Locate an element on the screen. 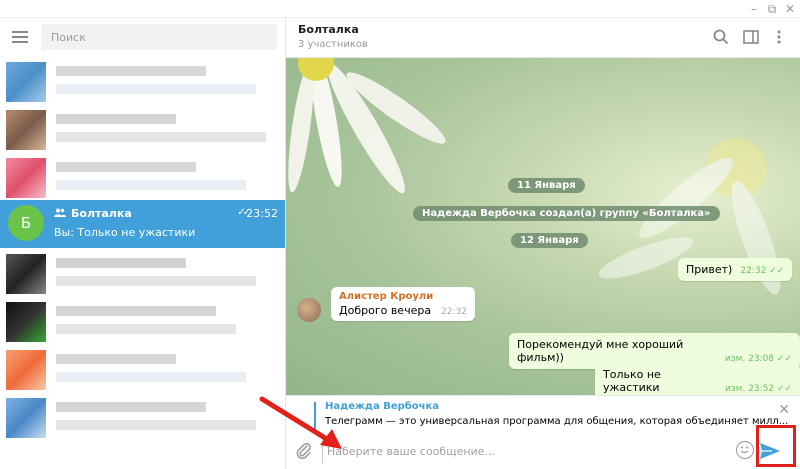 The image size is (800, 469). members-count: 3 участников is located at coordinates (333, 44).